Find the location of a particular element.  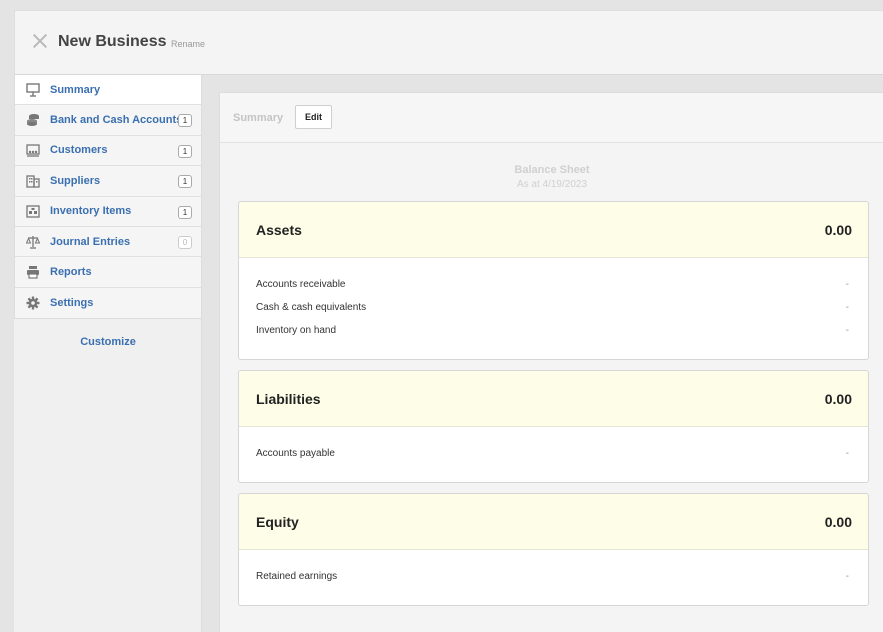

presentation-icon is located at coordinates (33, 89).